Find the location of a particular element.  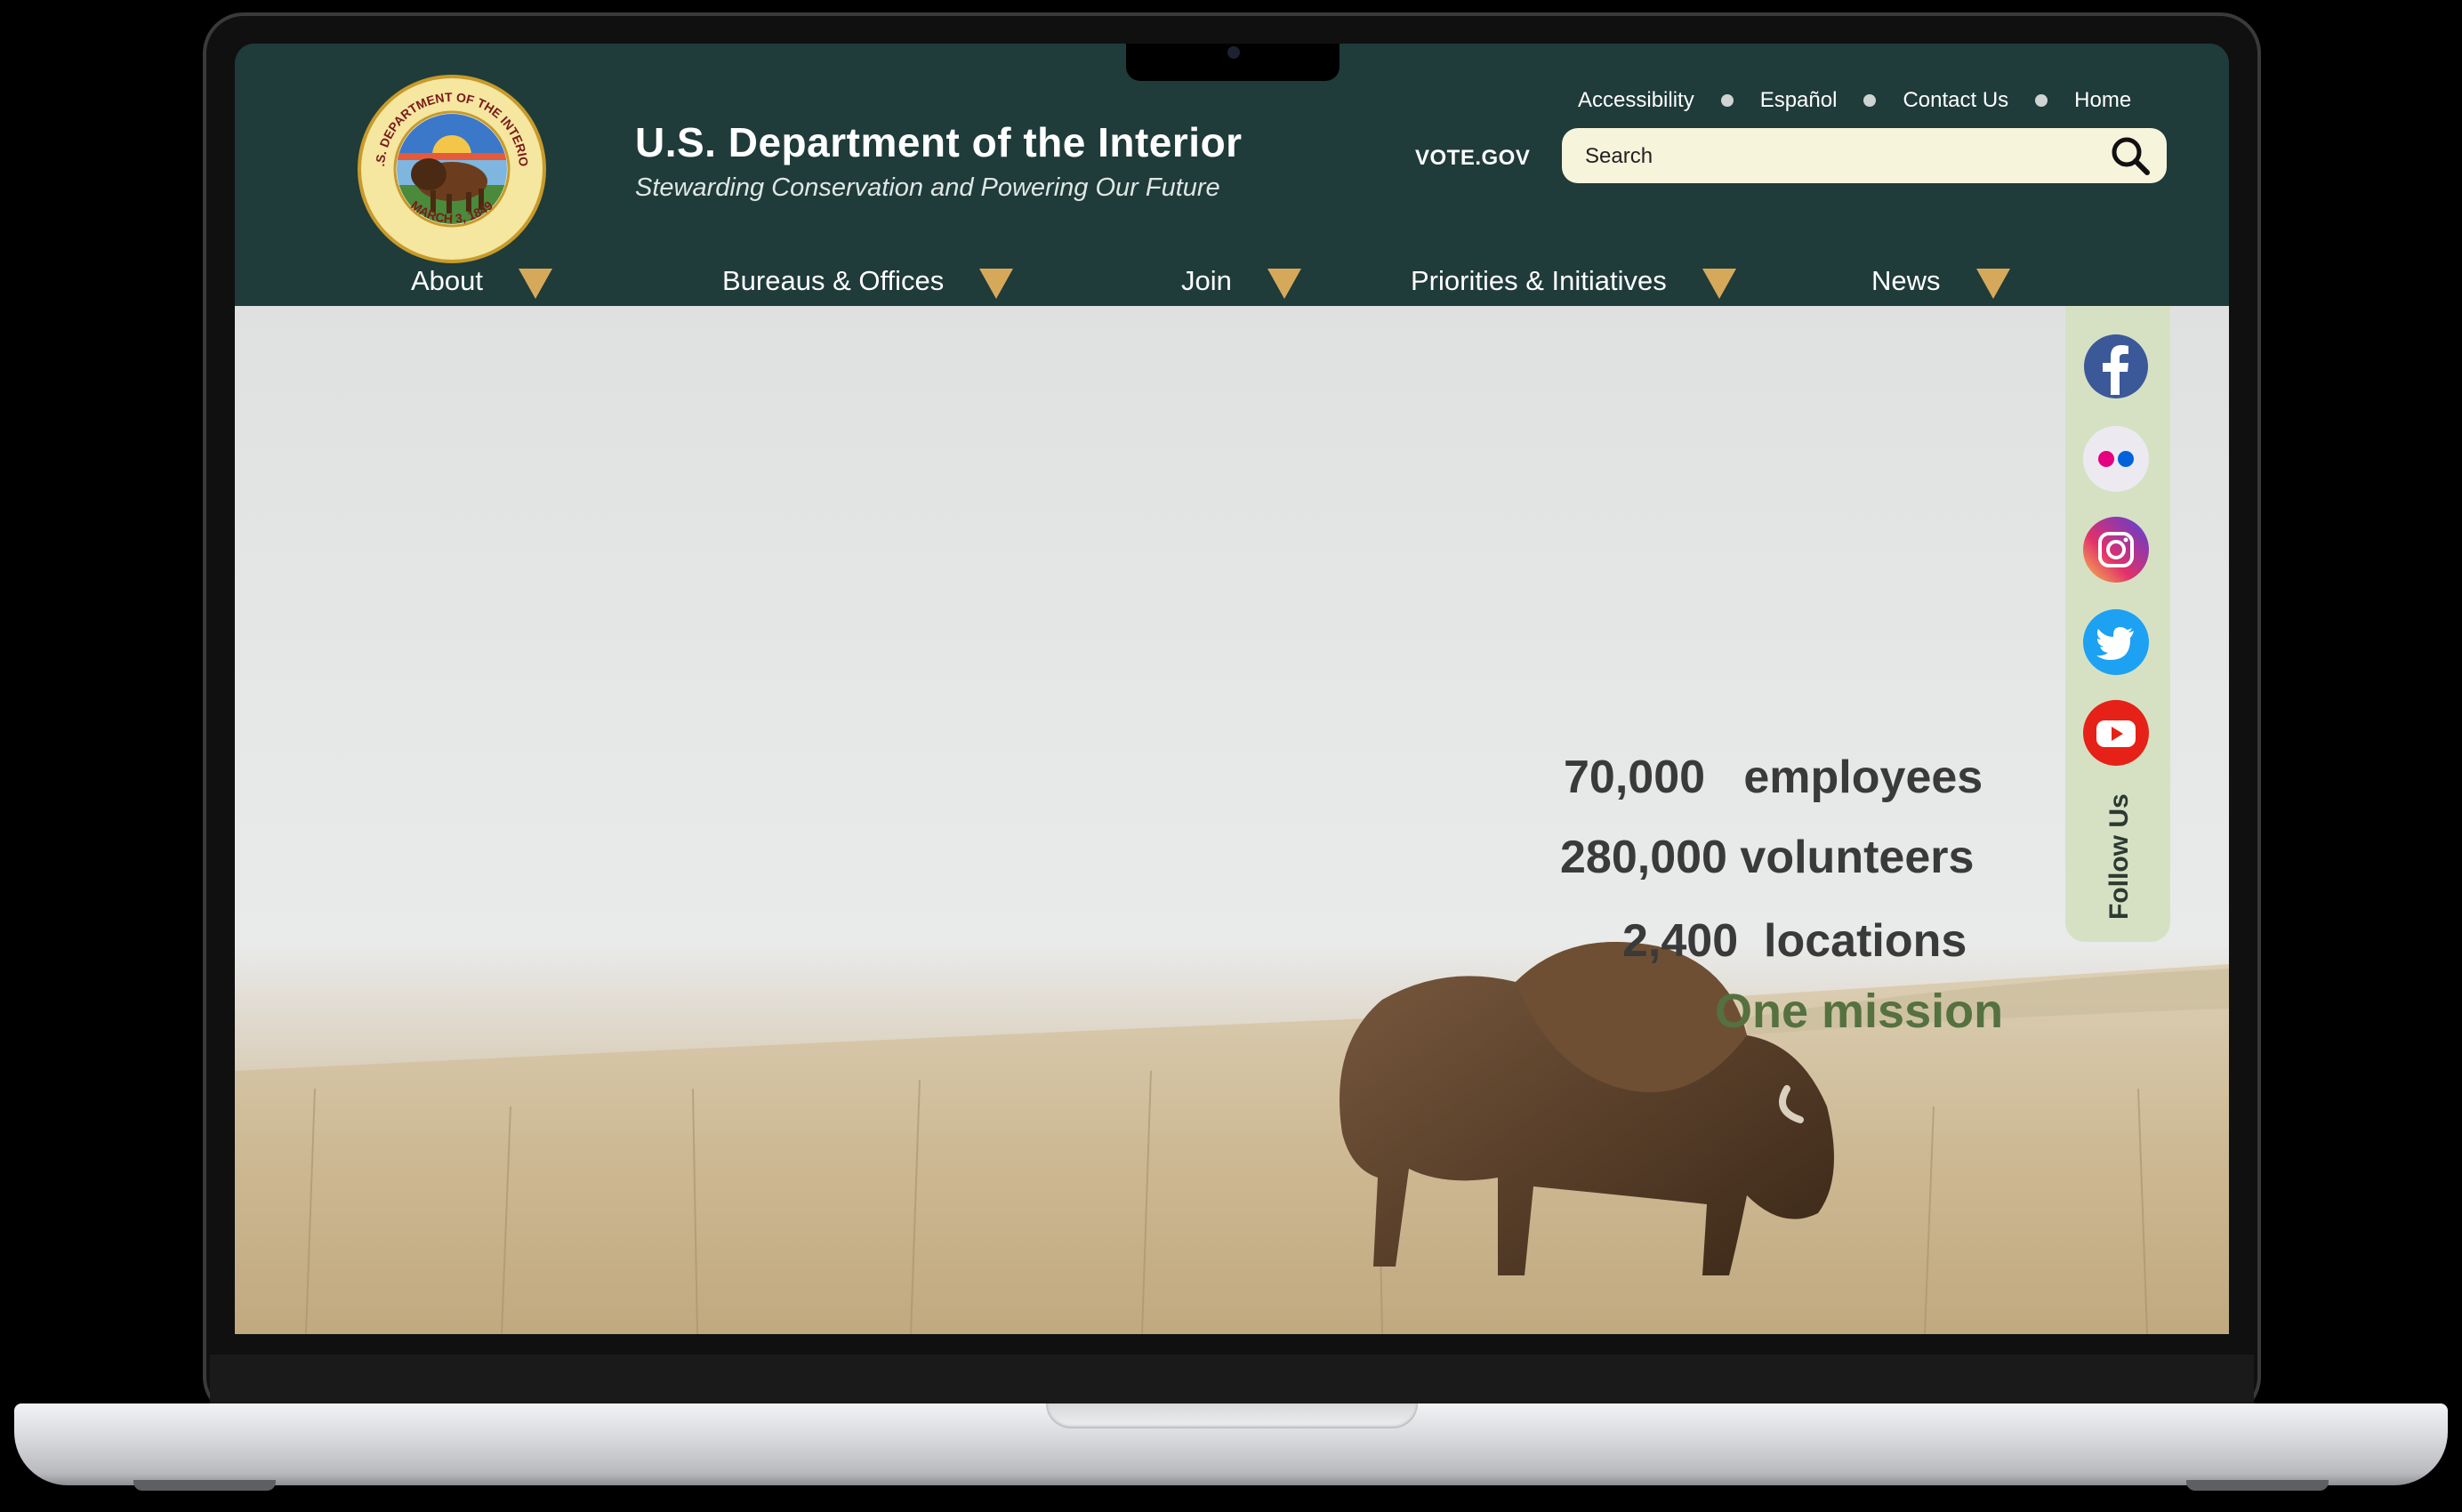

nav-label: Priorities & Initiatives is located at coordinates (1539, 280).